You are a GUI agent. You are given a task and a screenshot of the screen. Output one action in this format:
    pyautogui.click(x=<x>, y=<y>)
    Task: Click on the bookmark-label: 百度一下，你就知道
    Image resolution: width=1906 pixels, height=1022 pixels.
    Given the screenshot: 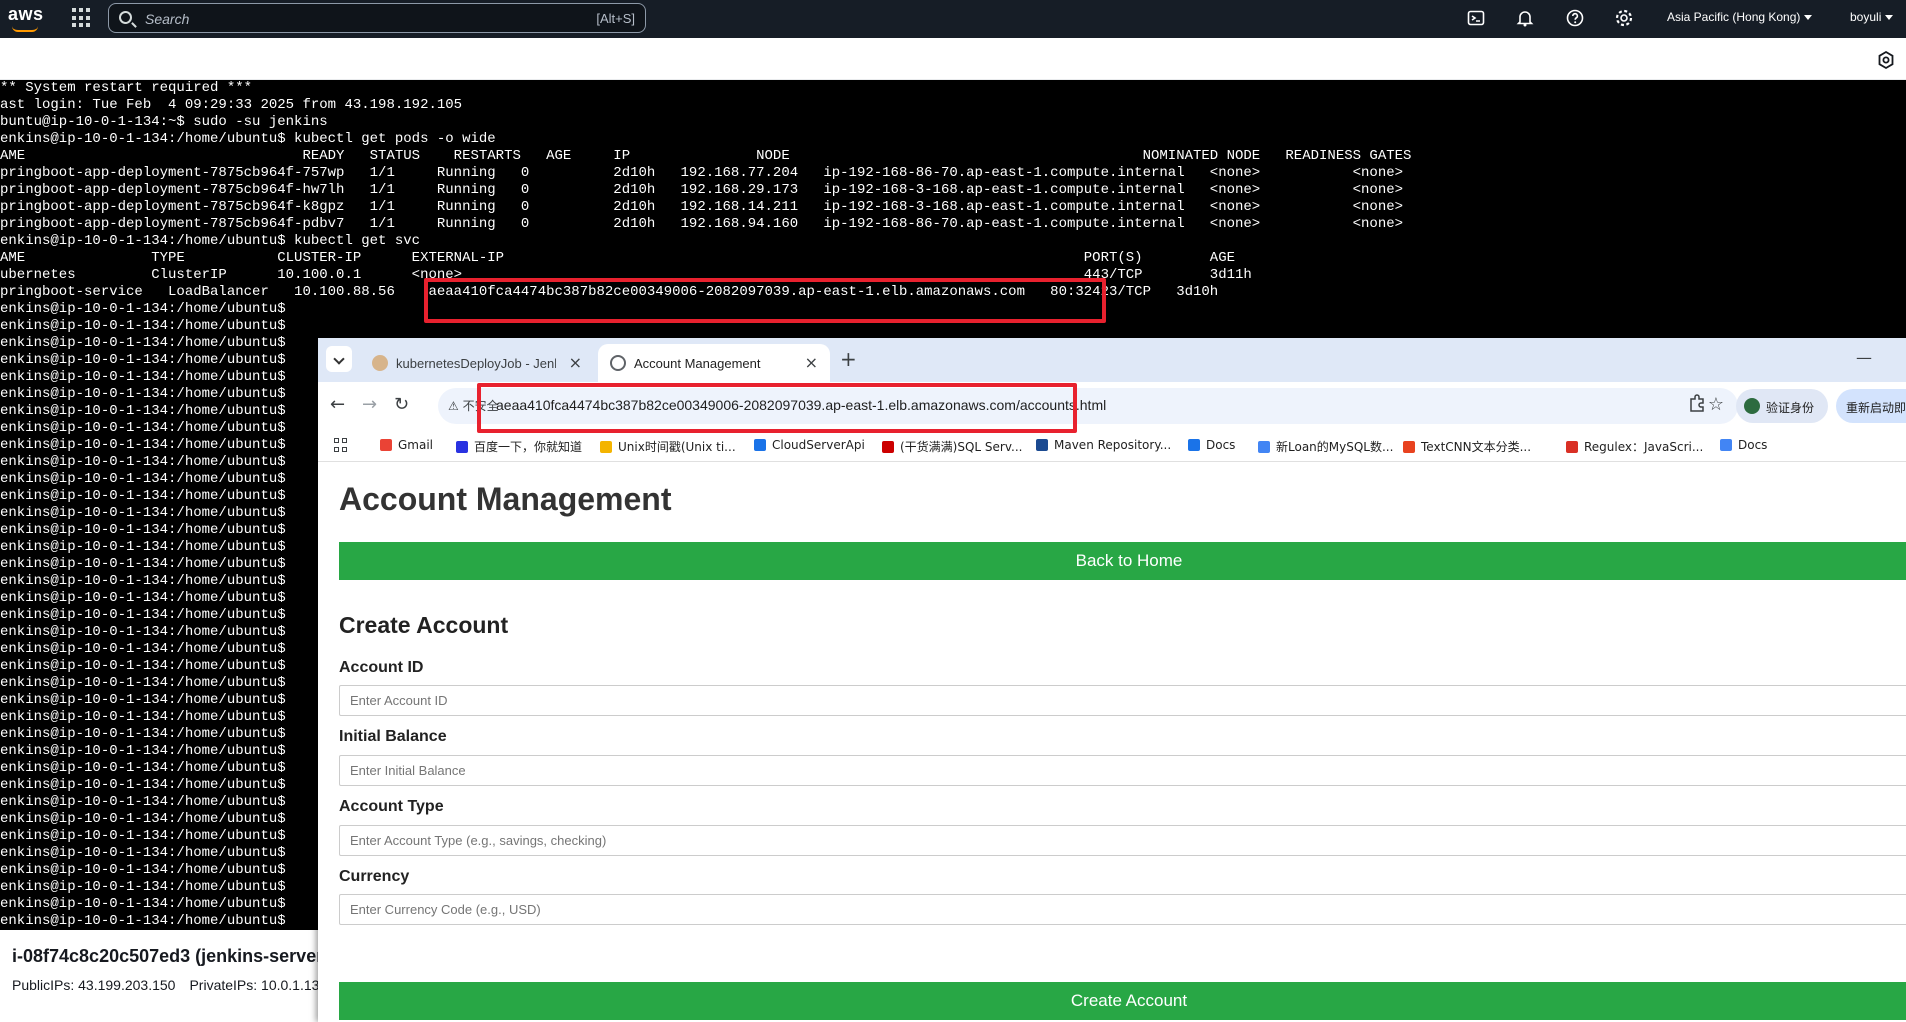 What is the action you would take?
    pyautogui.click(x=528, y=447)
    